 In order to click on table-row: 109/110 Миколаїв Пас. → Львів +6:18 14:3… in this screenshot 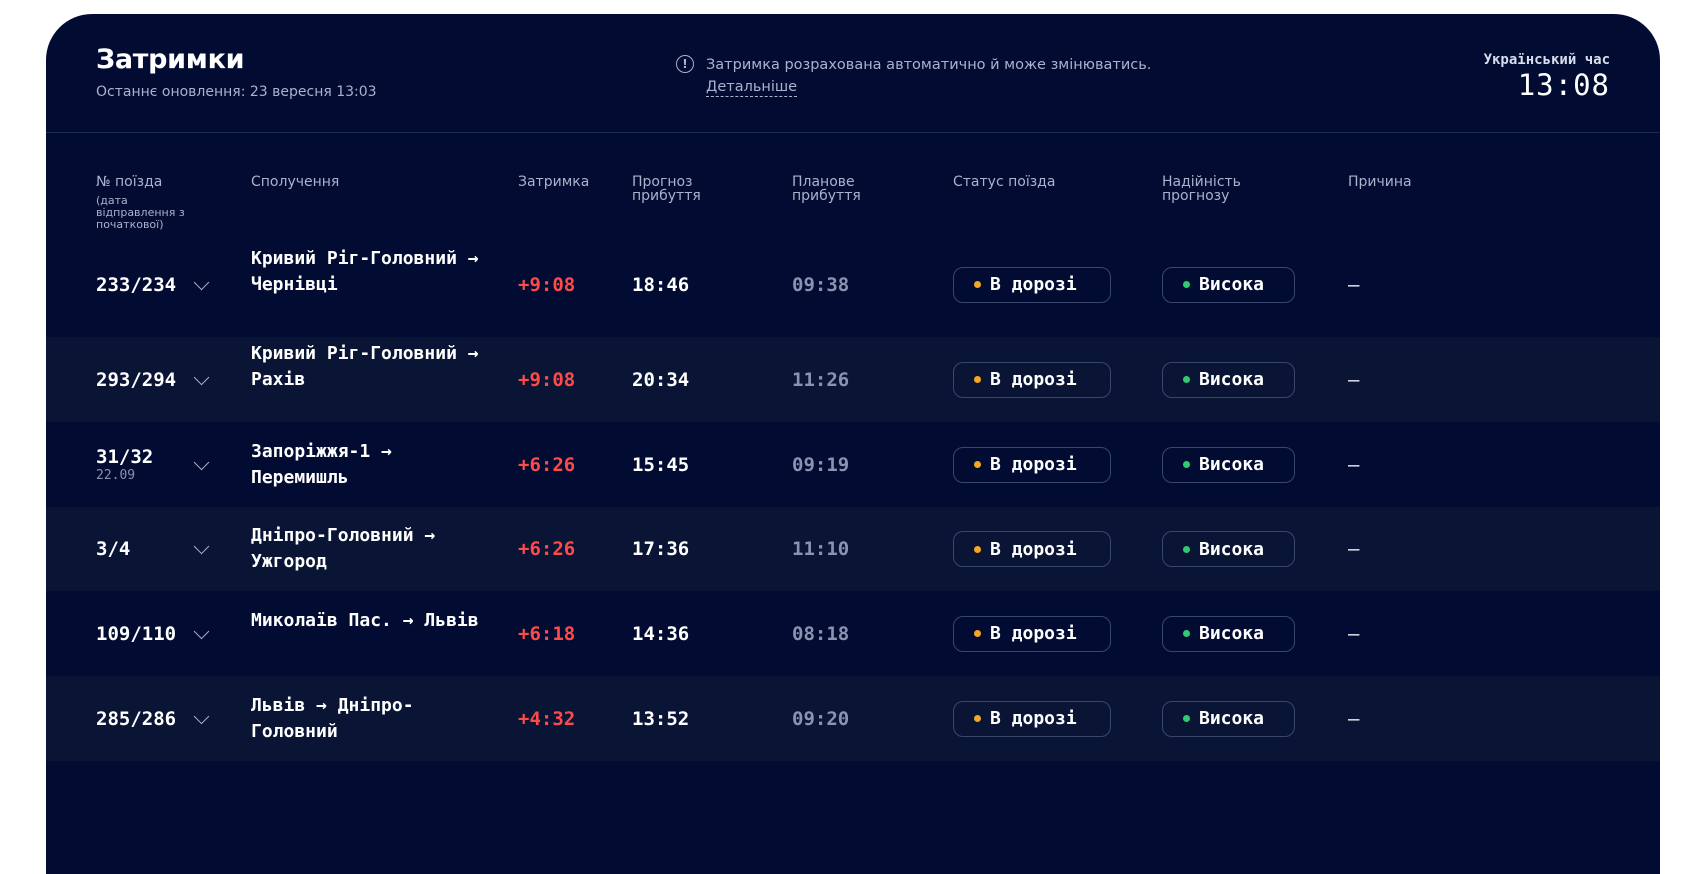, I will do `click(853, 633)`.